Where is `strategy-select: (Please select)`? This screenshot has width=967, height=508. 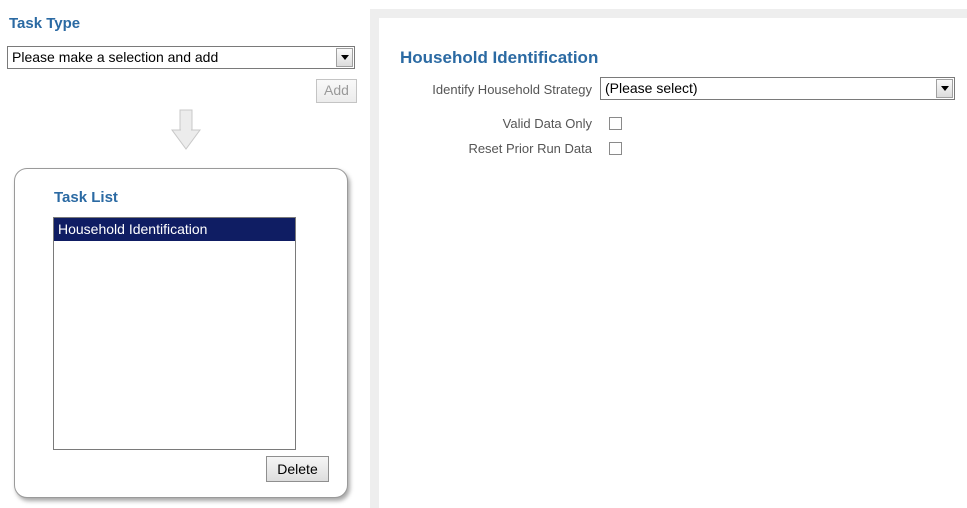
strategy-select: (Please select) is located at coordinates (777, 88).